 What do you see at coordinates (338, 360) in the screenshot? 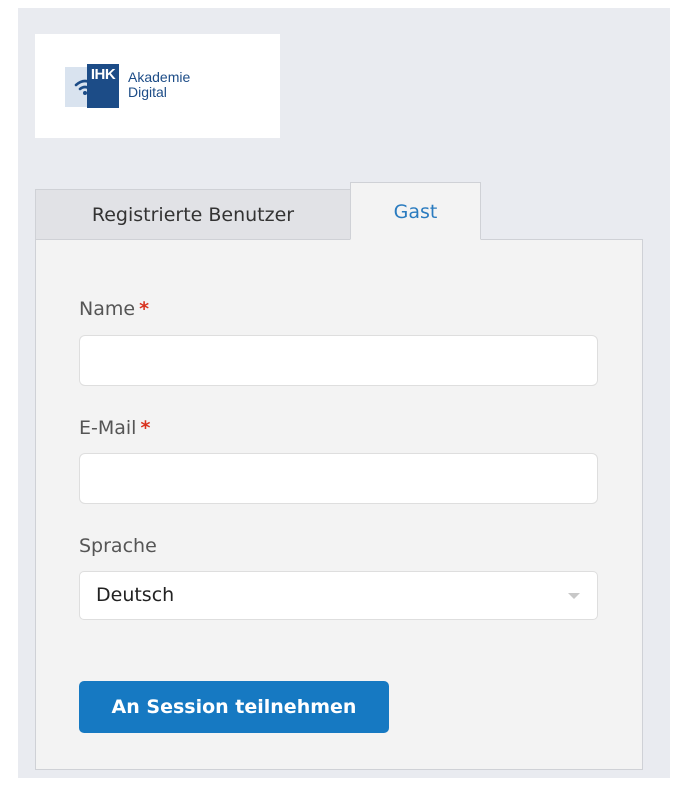
I see `name-input` at bounding box center [338, 360].